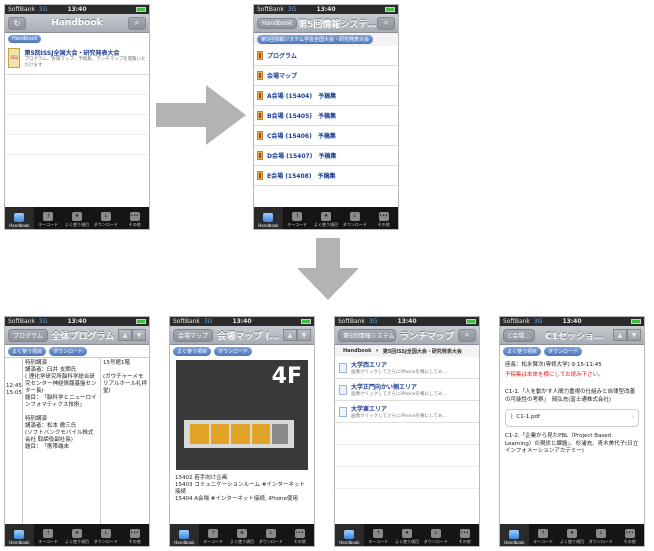  What do you see at coordinates (357, 351) in the screenshot?
I see `crumb-handbook: Handbook` at bounding box center [357, 351].